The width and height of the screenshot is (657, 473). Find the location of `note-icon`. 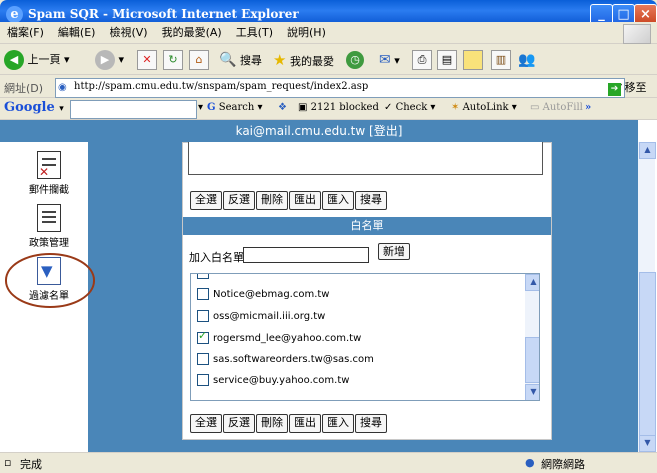

note-icon is located at coordinates (473, 60).